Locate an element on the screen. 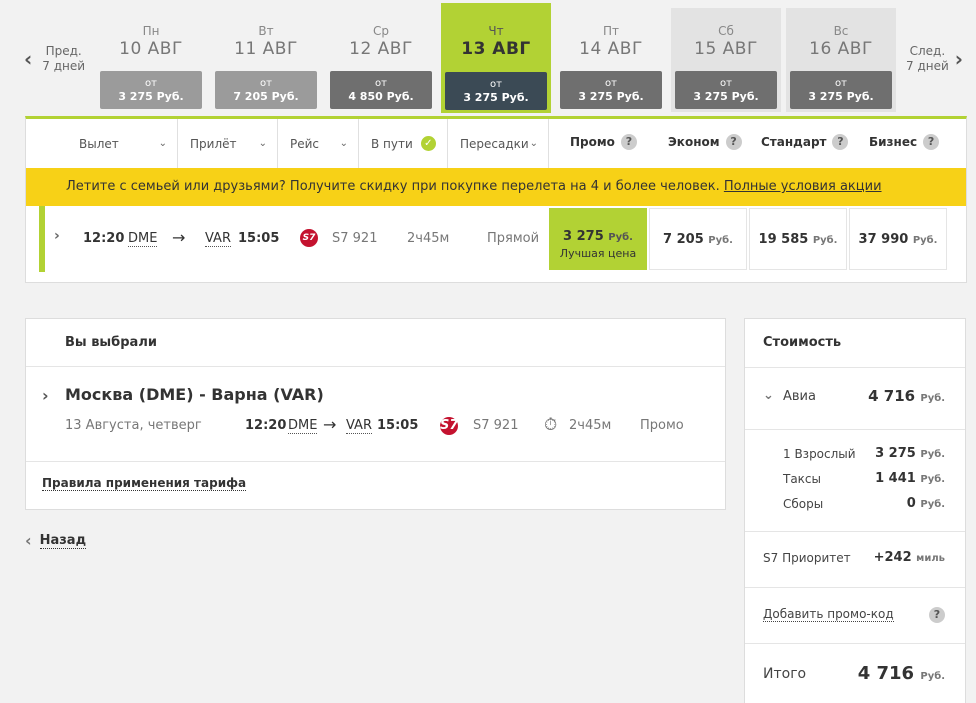  total-value: 4 716 Руб. is located at coordinates (901, 673).